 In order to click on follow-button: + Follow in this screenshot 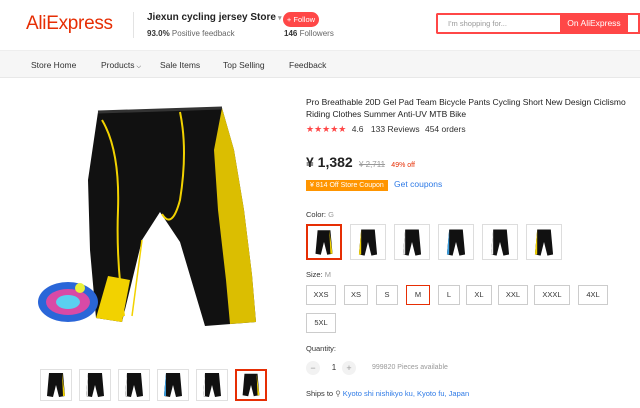, I will do `click(301, 19)`.